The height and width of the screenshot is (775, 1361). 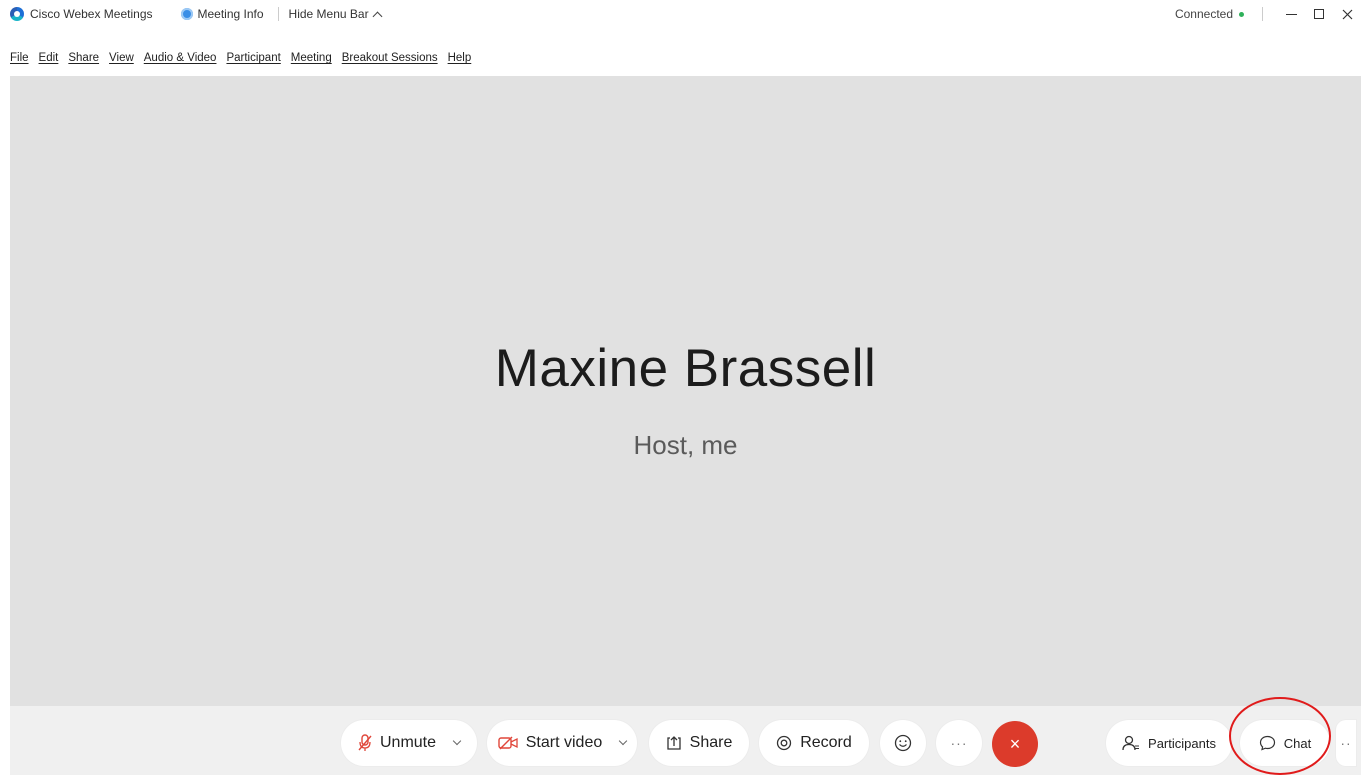 I want to click on minimize-icon, so click(x=1291, y=14).